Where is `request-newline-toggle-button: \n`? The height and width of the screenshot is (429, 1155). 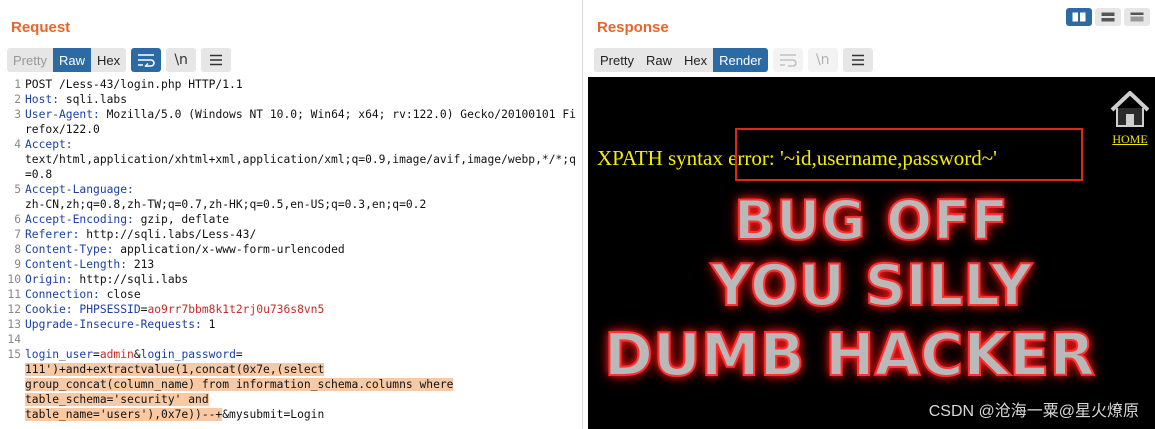
request-newline-toggle-button: \n is located at coordinates (181, 60).